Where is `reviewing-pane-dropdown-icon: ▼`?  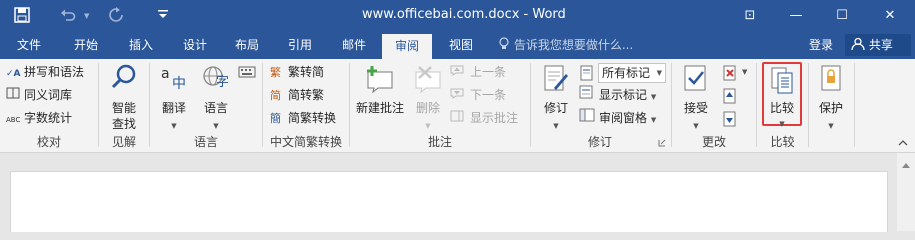
reviewing-pane-dropdown-icon: ▼ is located at coordinates (653, 120).